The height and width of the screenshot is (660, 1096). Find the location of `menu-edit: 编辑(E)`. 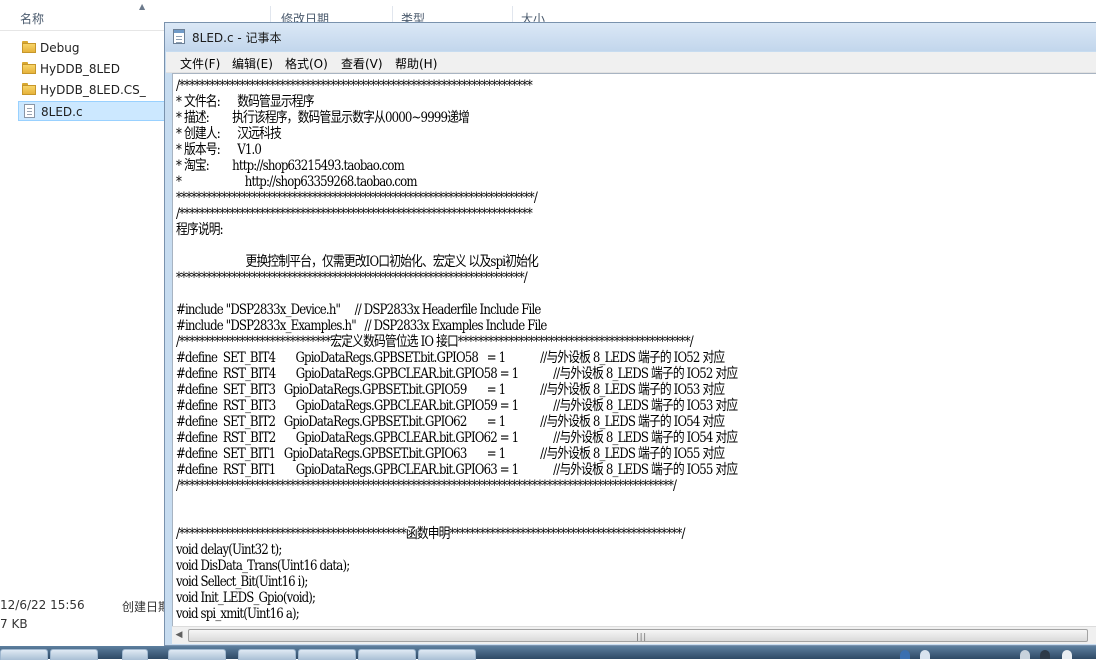

menu-edit: 编辑(E) is located at coordinates (252, 63).